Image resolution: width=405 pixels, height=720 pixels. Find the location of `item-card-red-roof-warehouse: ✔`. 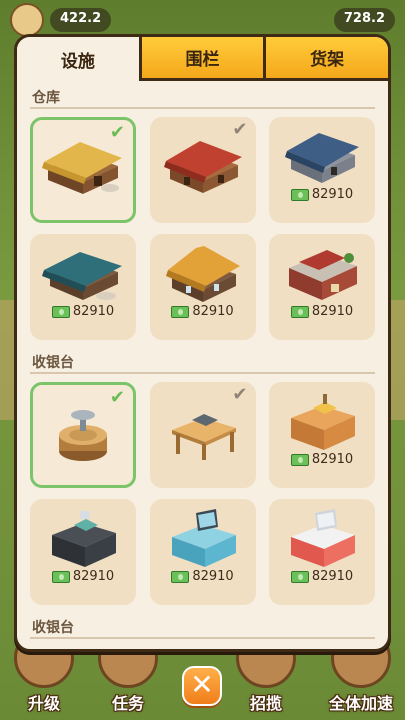

item-card-red-roof-warehouse: ✔ is located at coordinates (202, 170).